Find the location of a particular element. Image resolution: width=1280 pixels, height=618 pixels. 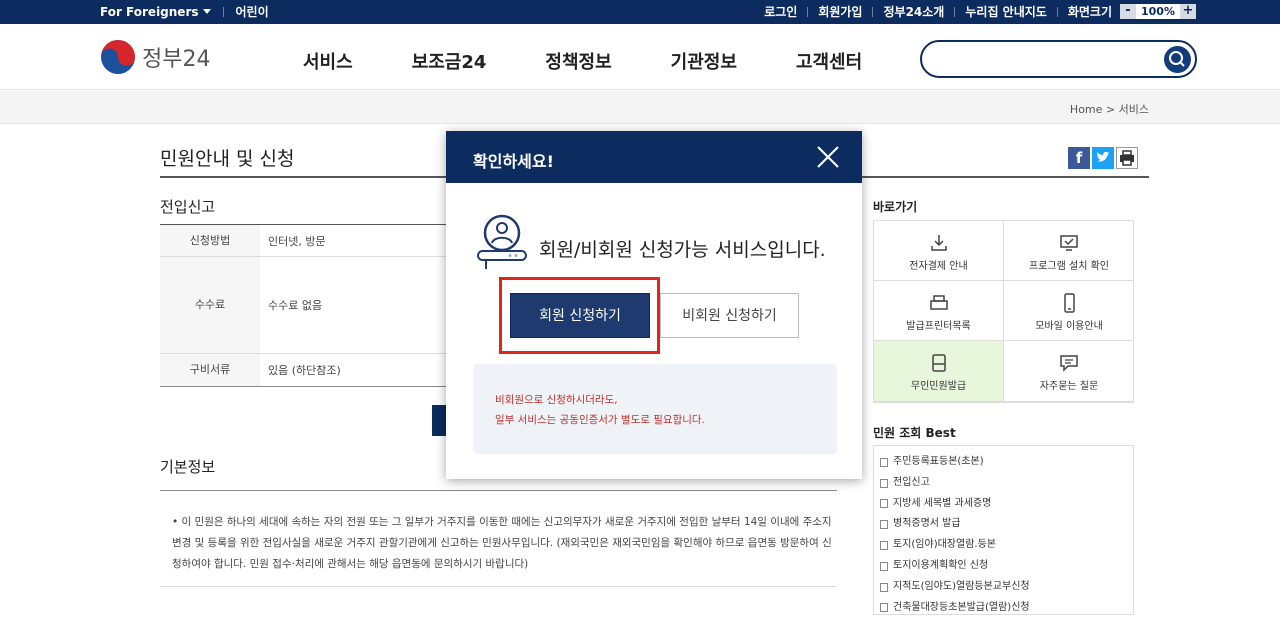

quicklink-kiosk: 무인민원발급 is located at coordinates (939, 371).